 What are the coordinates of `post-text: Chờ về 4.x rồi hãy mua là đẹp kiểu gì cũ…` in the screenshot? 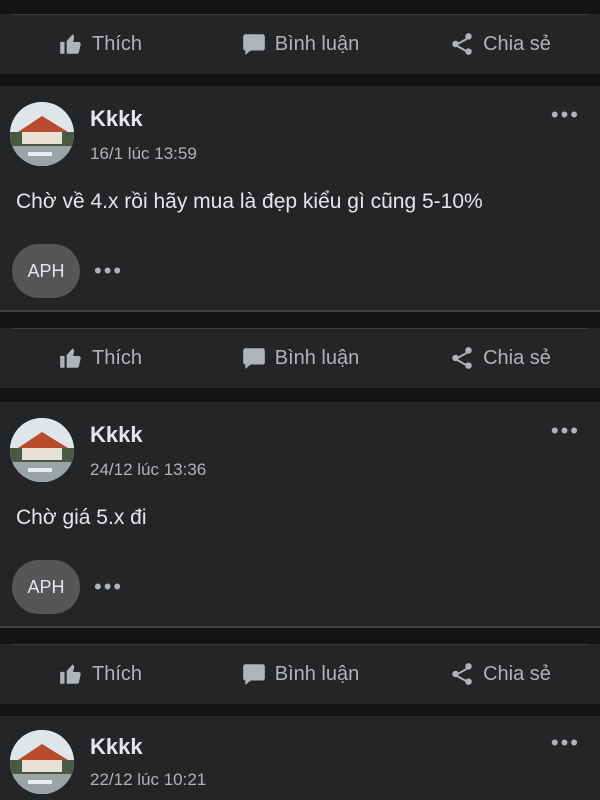 It's located at (249, 201).